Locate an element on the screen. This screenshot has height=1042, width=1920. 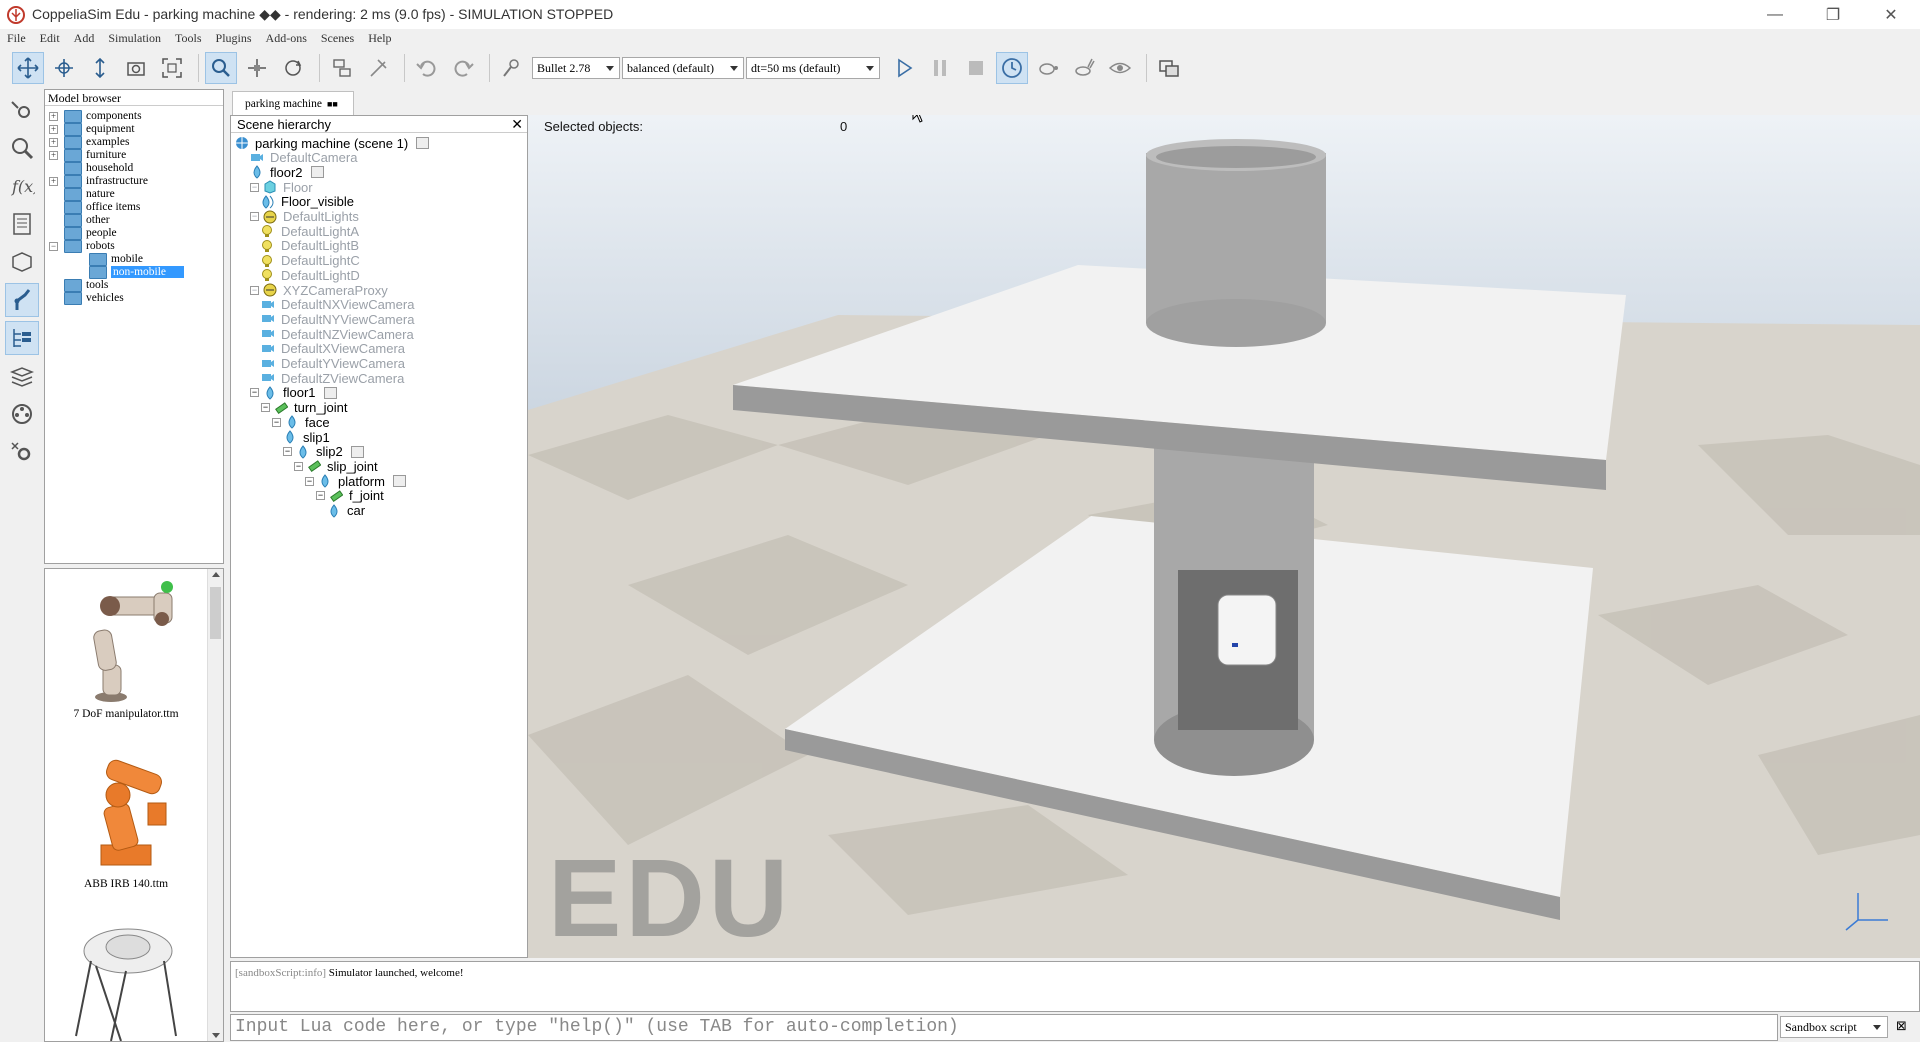
model-thumbnail: ABB IRB 140.ttm is located at coordinates (126, 817).